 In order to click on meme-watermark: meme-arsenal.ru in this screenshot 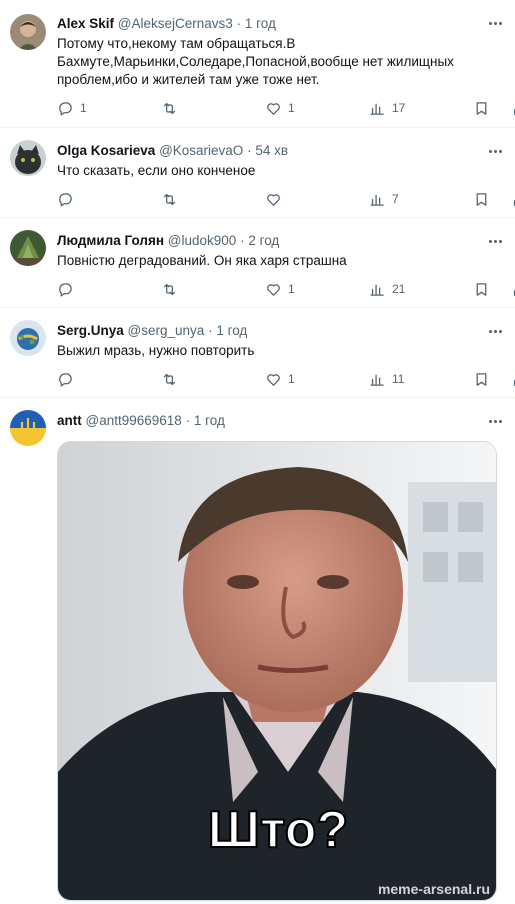, I will do `click(434, 889)`.